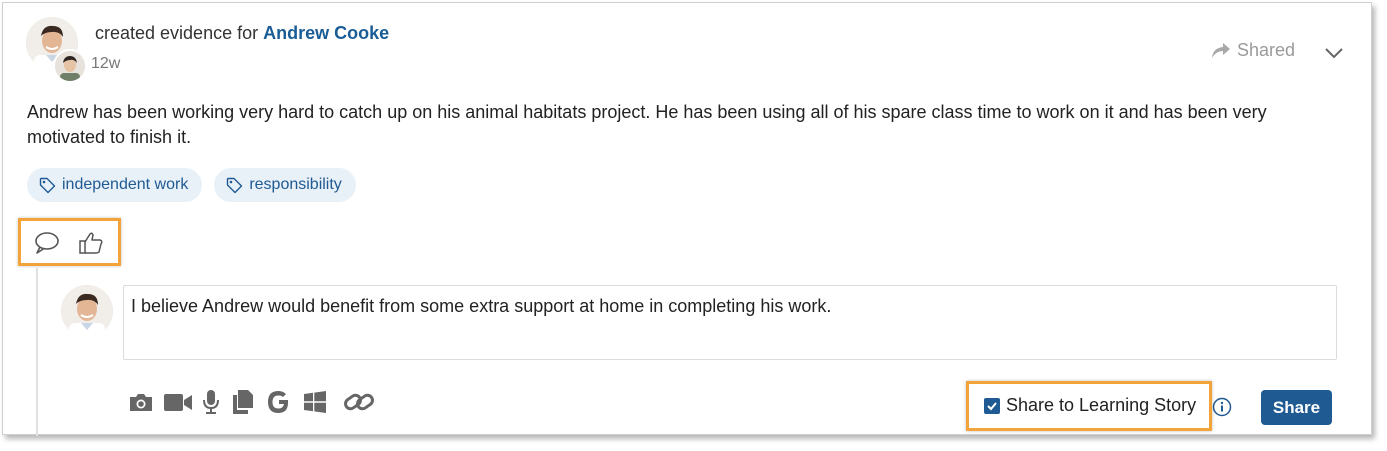 This screenshot has height=451, width=1387. I want to click on windows-icon, so click(315, 402).